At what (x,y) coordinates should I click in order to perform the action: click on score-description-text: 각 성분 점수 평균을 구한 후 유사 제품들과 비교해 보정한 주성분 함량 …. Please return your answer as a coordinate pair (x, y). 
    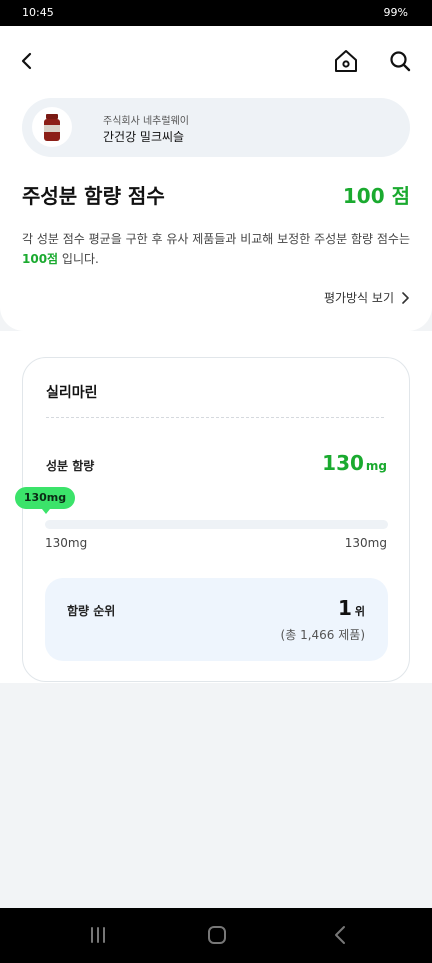
    Looking at the image, I should click on (216, 239).